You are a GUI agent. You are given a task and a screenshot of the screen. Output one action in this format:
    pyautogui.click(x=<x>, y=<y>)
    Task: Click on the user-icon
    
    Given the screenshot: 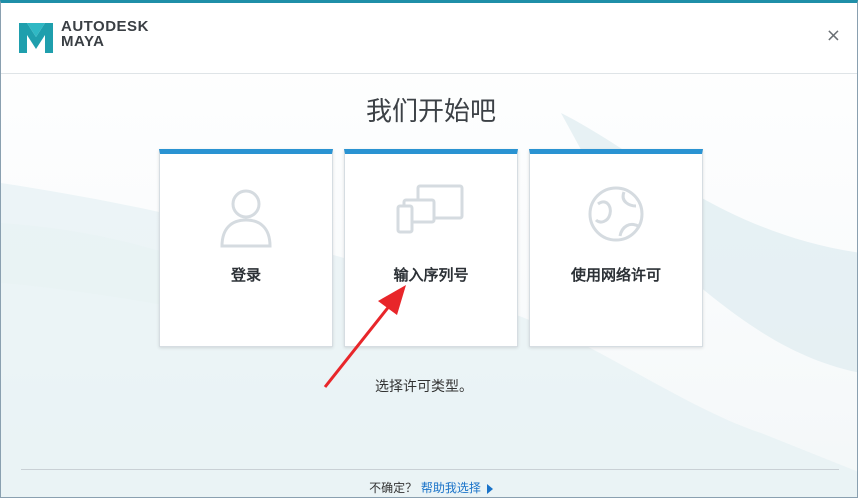 What is the action you would take?
    pyautogui.click(x=246, y=218)
    